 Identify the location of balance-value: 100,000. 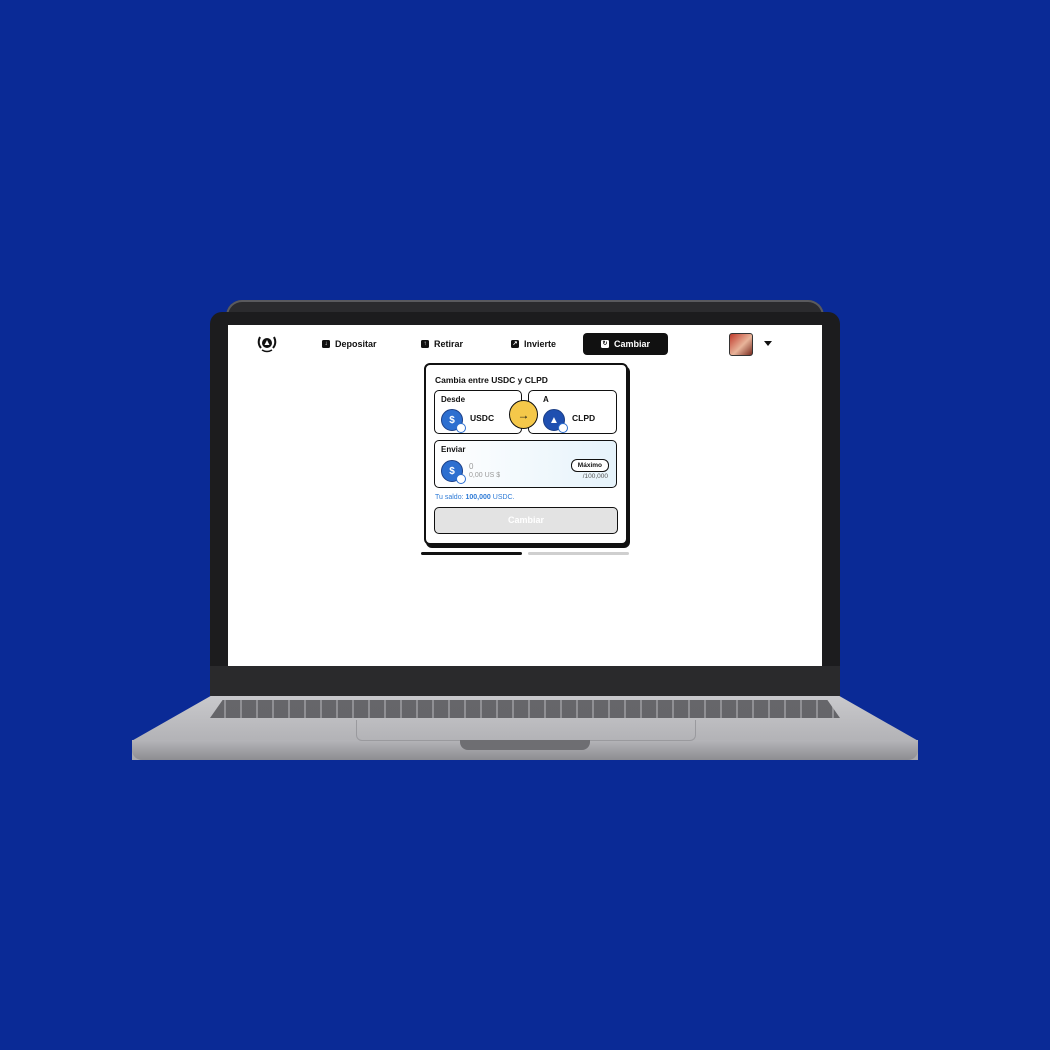
(478, 497).